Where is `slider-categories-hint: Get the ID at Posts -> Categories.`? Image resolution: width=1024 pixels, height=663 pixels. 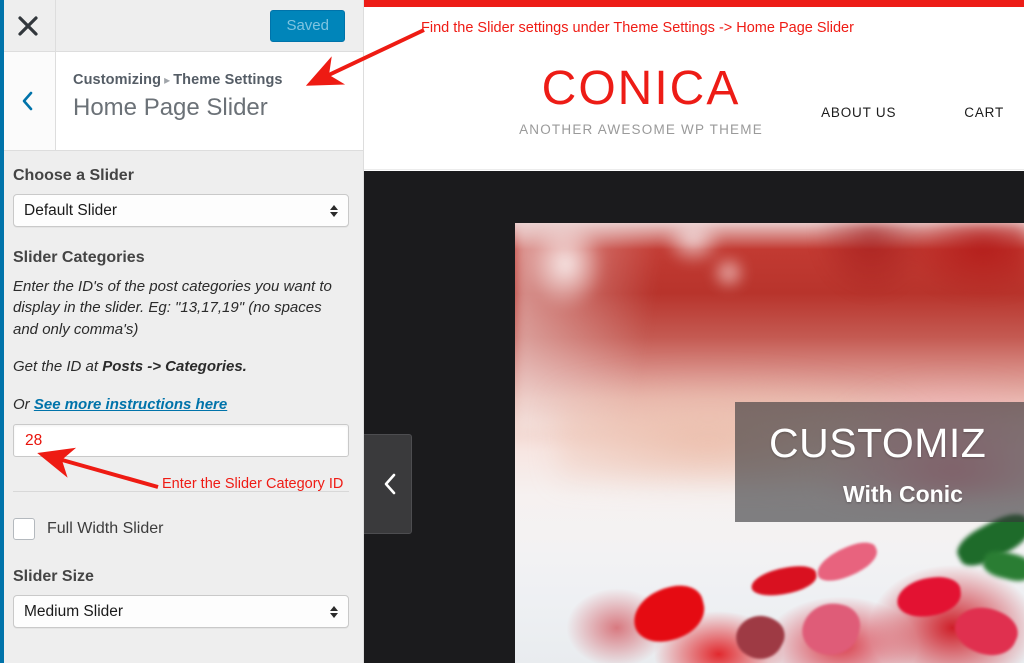
slider-categories-hint: Get the ID at Posts -> Categories. is located at coordinates (178, 366).